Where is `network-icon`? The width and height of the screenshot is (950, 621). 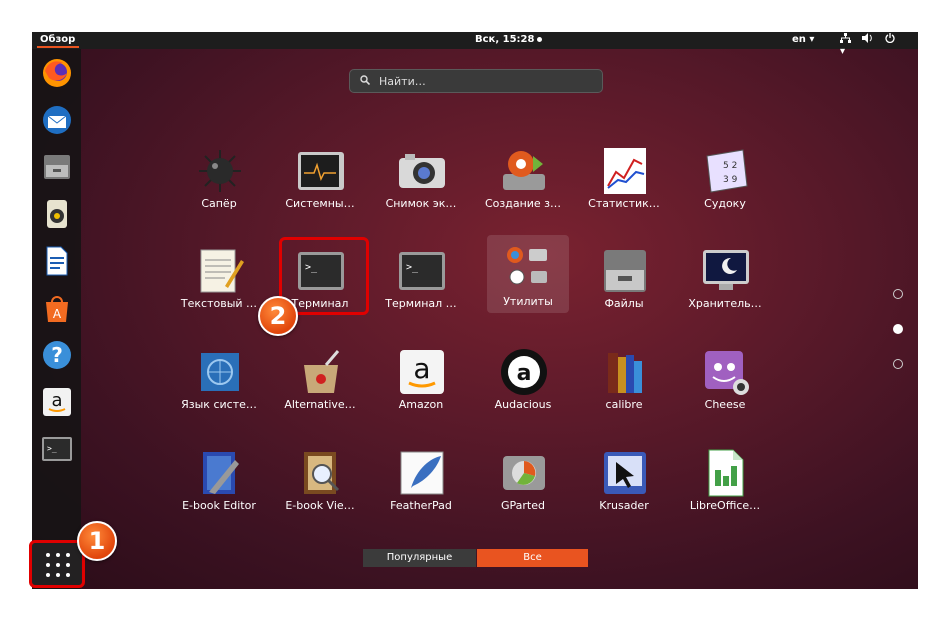
network-icon is located at coordinates (847, 39).